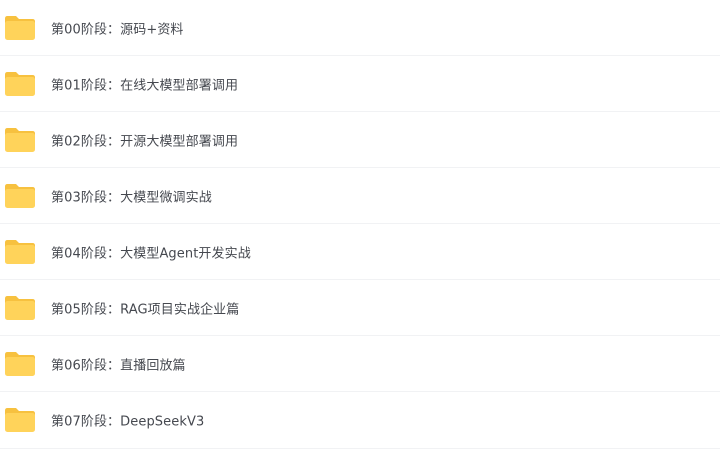 The image size is (720, 449). What do you see at coordinates (118, 365) in the screenshot?
I see `folder-name: 第06阶段：直播回放篇` at bounding box center [118, 365].